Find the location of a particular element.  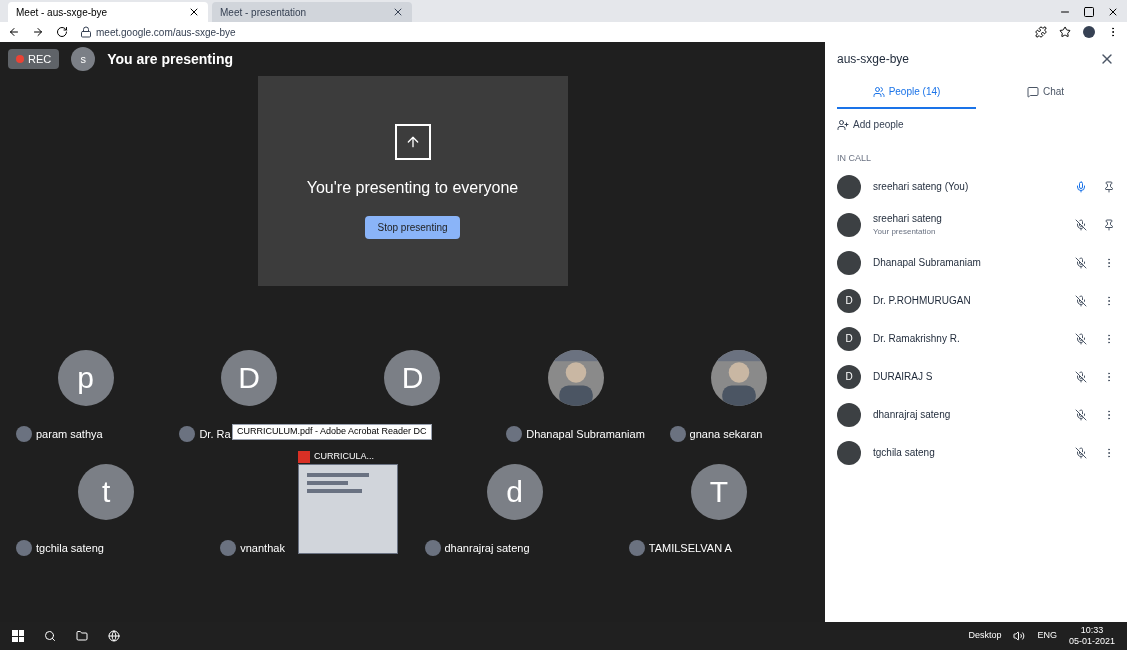

participant-name: TAMILSELVAN A is located at coordinates (690, 548).